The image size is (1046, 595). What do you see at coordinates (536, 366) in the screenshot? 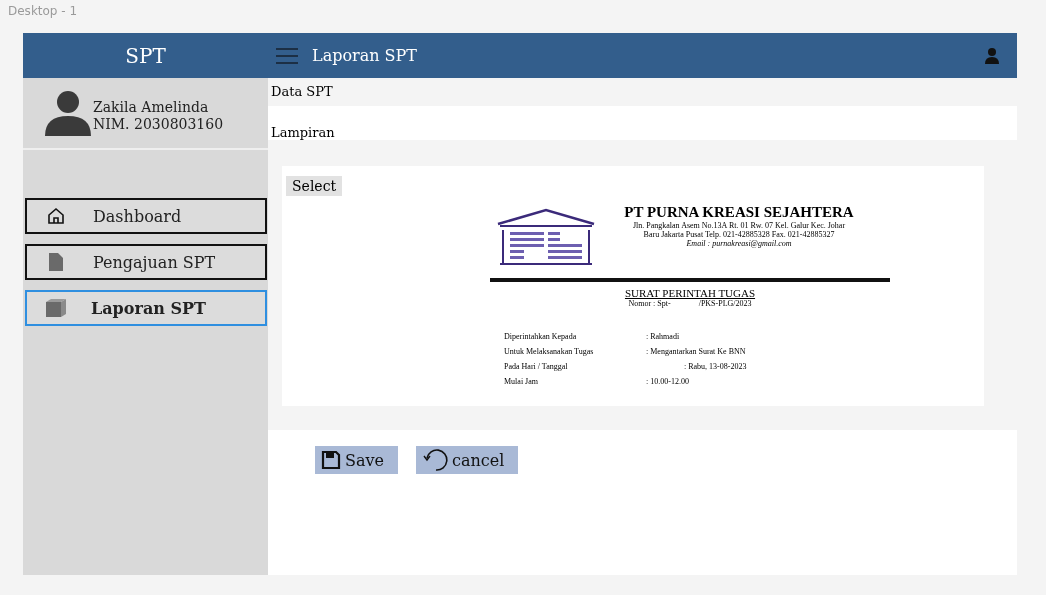
I see `letter-field-label: Pada Hari / Tanggal` at bounding box center [536, 366].